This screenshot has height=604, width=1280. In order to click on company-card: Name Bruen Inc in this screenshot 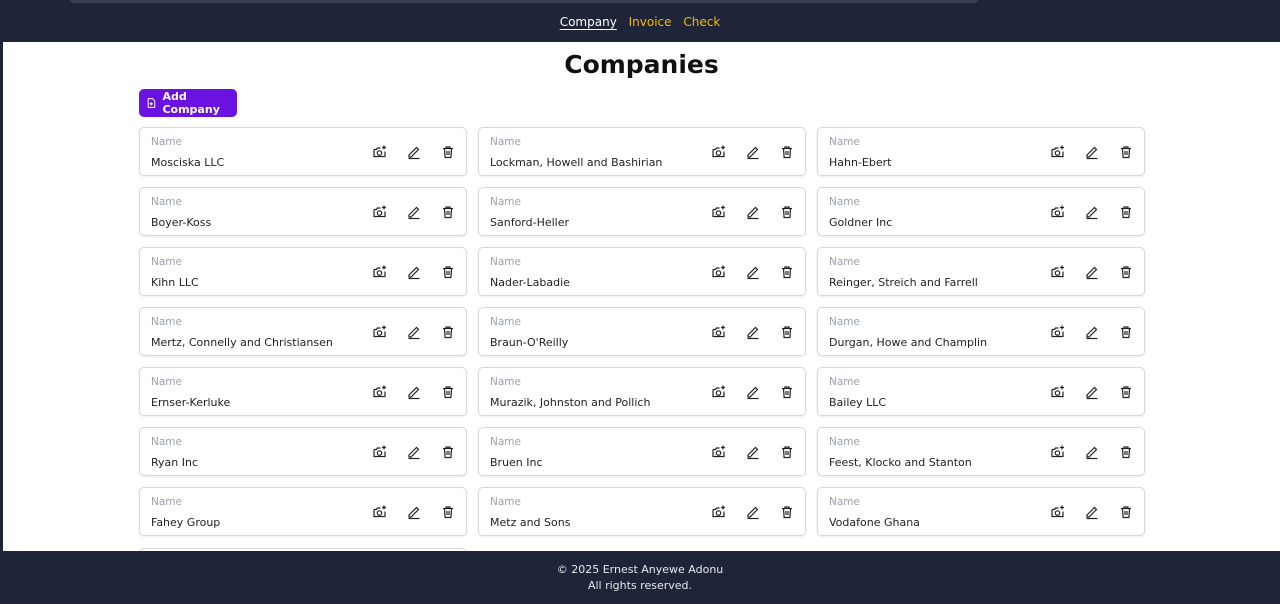, I will do `click(642, 451)`.